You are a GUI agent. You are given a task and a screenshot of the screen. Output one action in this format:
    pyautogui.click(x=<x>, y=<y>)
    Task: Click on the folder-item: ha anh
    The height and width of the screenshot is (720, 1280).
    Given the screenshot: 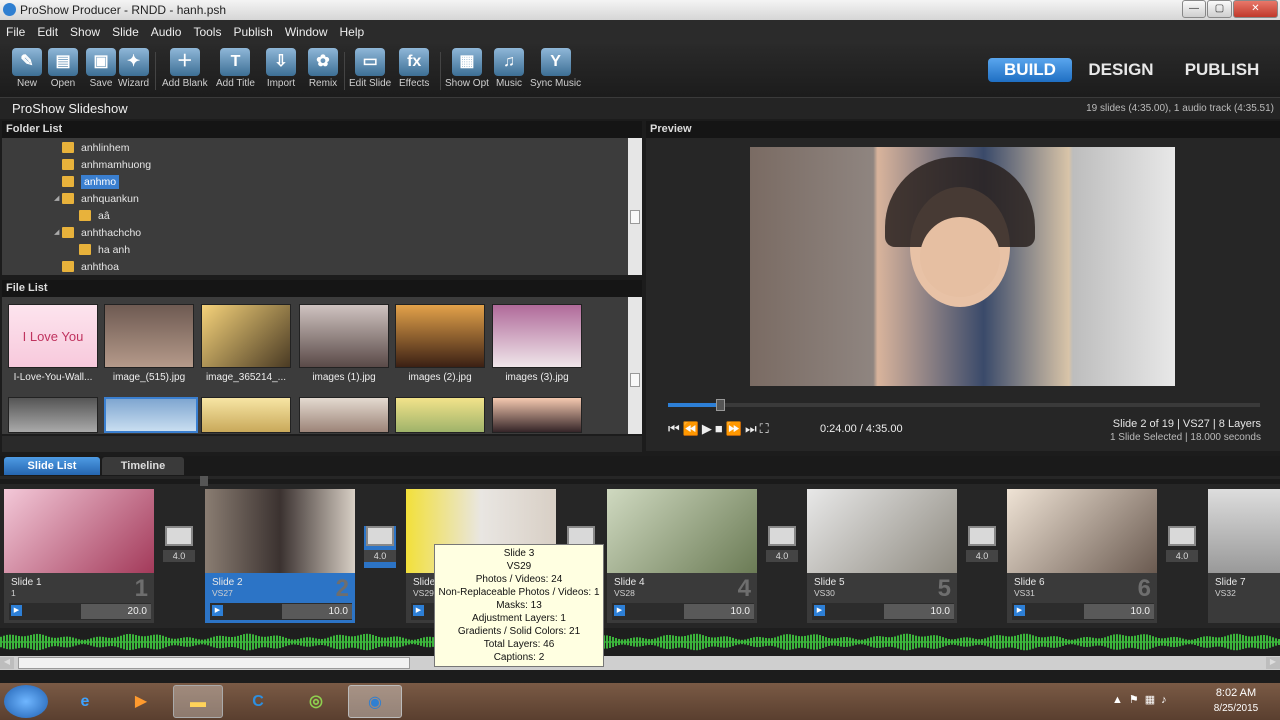 What is the action you would take?
    pyautogui.click(x=104, y=250)
    